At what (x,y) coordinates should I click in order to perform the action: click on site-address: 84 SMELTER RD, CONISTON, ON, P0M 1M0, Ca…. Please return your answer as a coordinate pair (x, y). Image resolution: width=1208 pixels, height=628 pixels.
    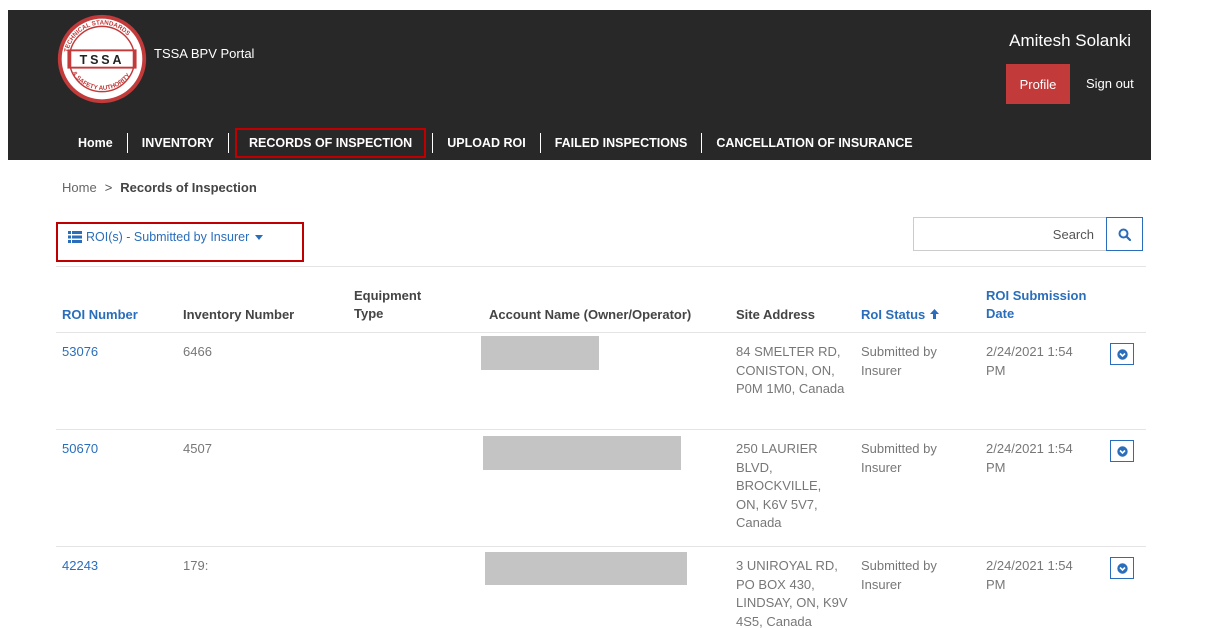
    Looking at the image, I should click on (790, 370).